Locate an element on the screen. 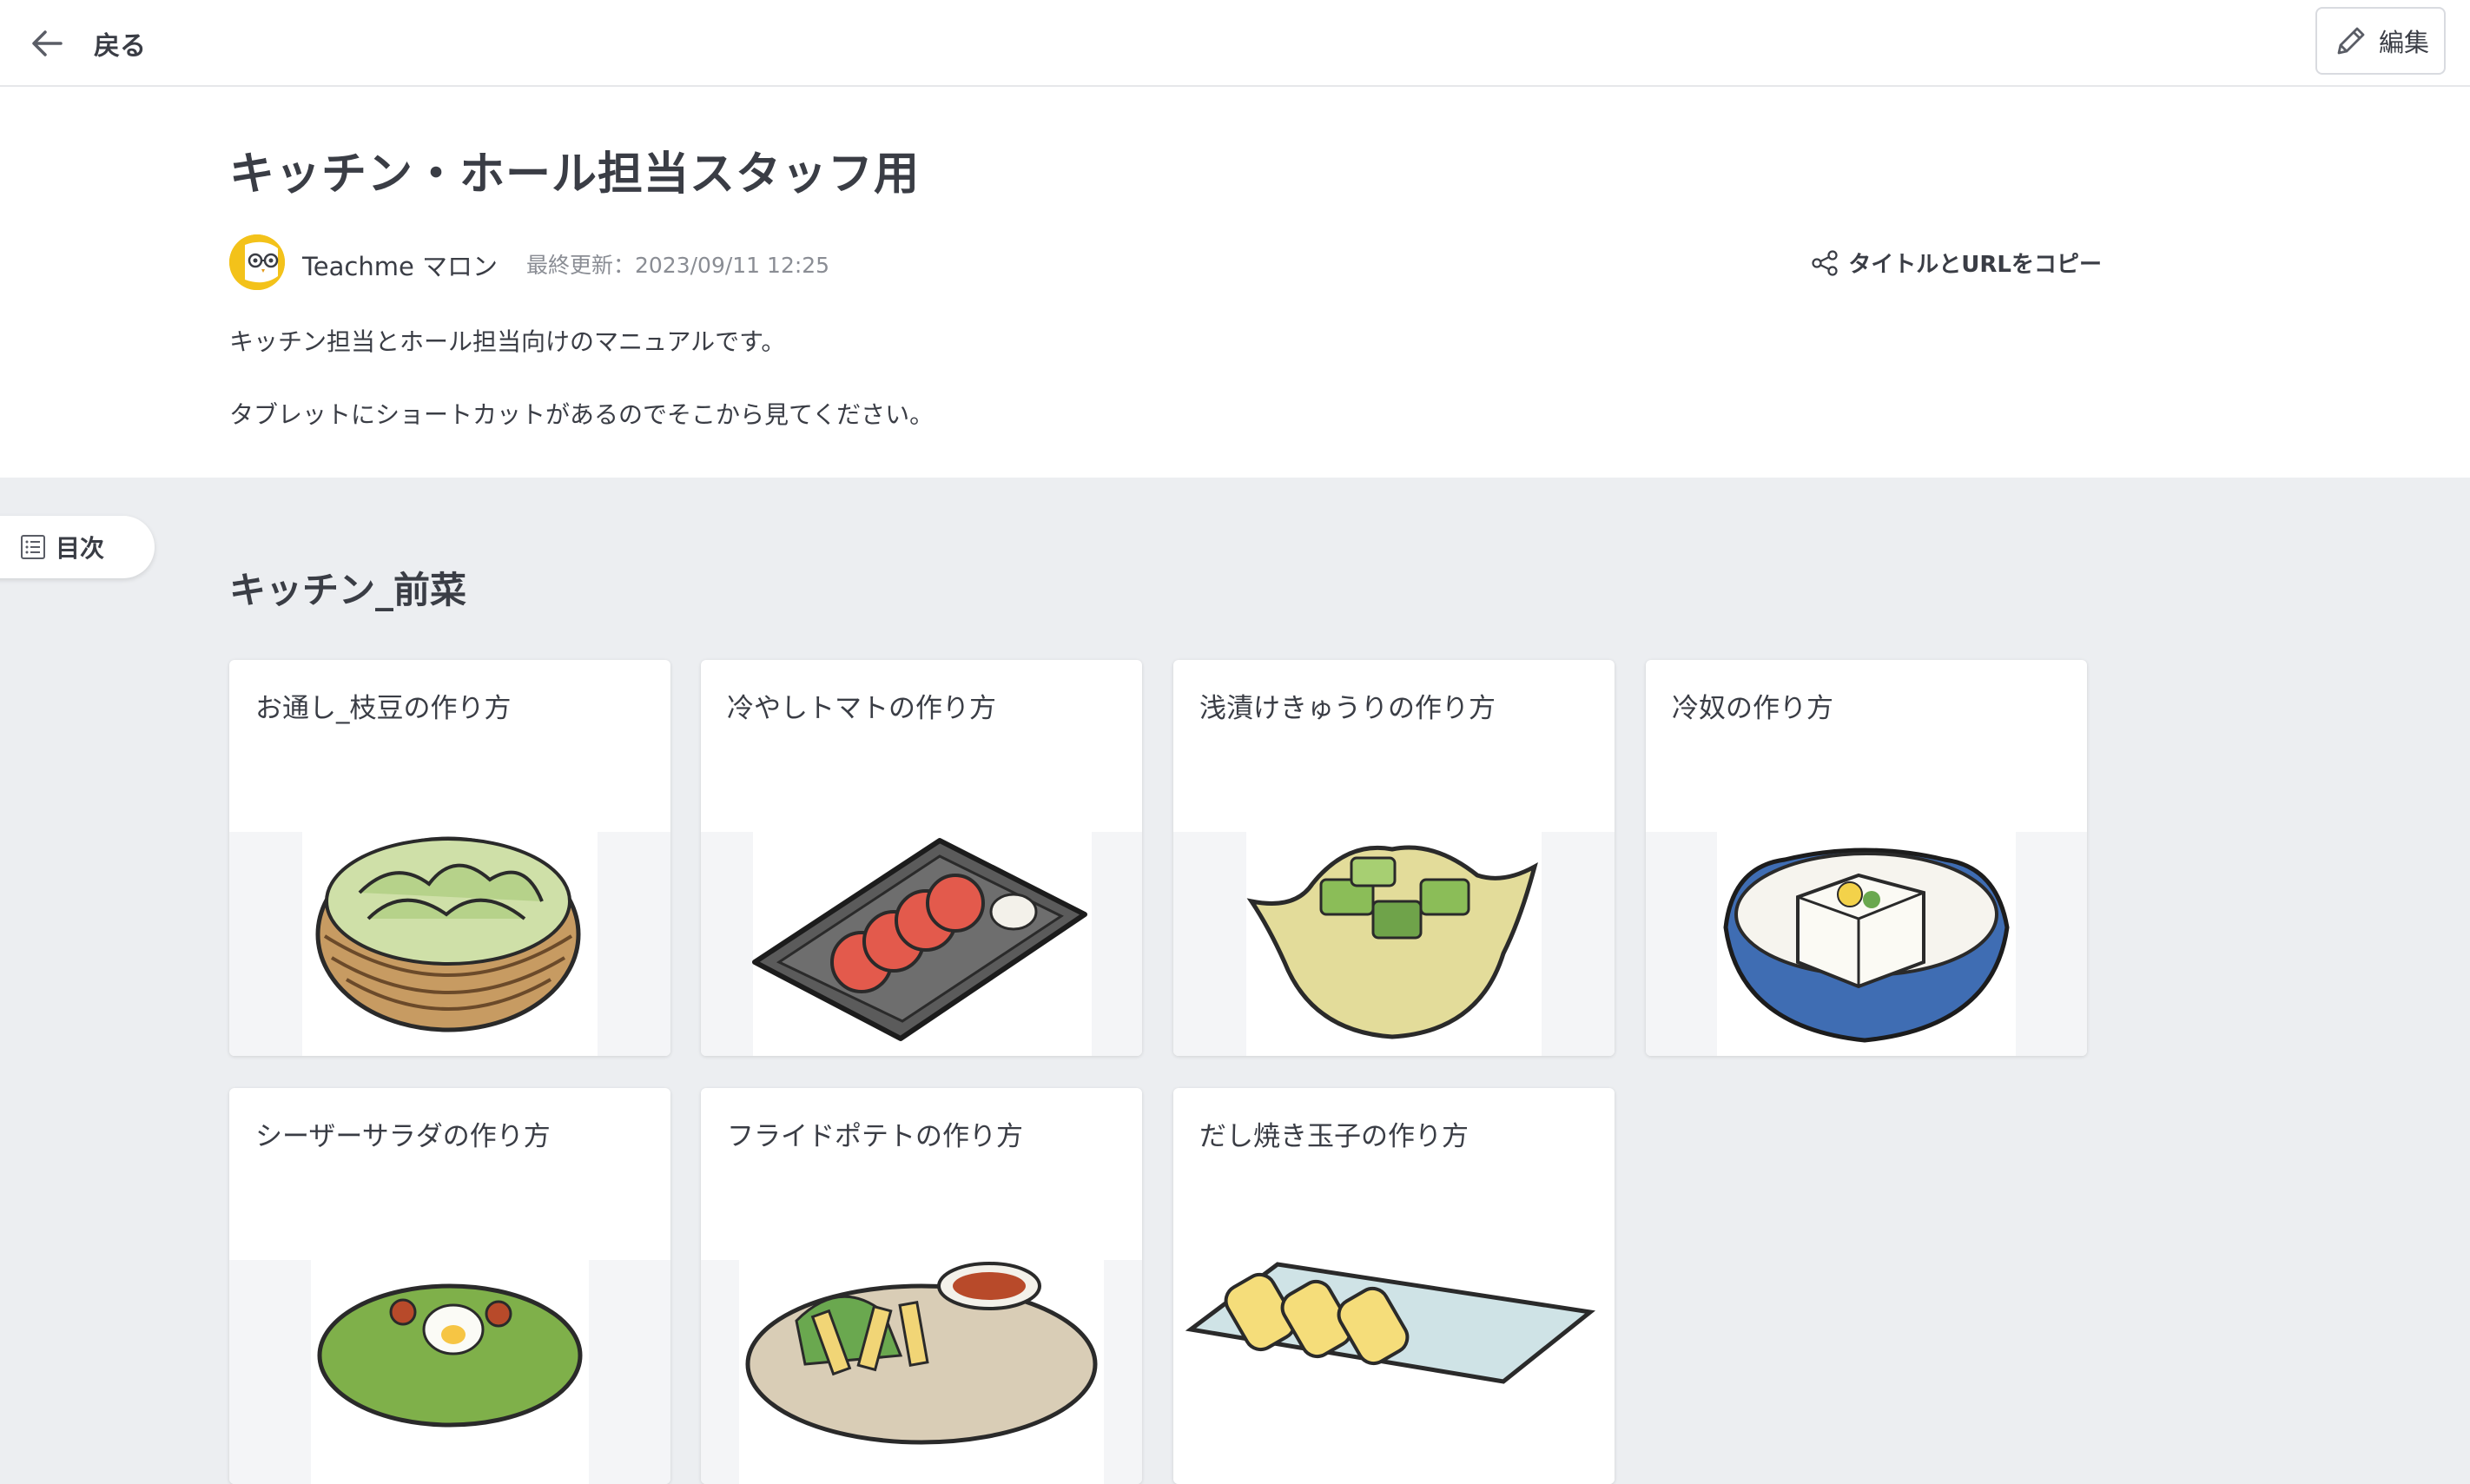  card-title: だし焼き玉子の作り方 is located at coordinates (1334, 1136).